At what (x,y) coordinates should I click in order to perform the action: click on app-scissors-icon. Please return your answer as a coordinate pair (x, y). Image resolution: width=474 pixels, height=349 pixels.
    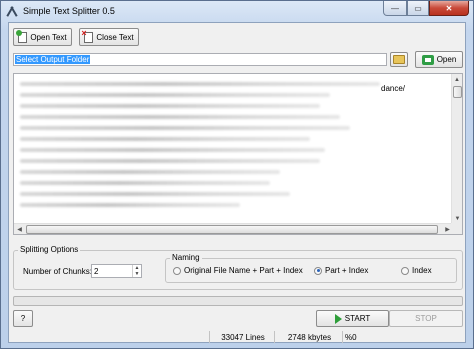
    Looking at the image, I should click on (12, 11).